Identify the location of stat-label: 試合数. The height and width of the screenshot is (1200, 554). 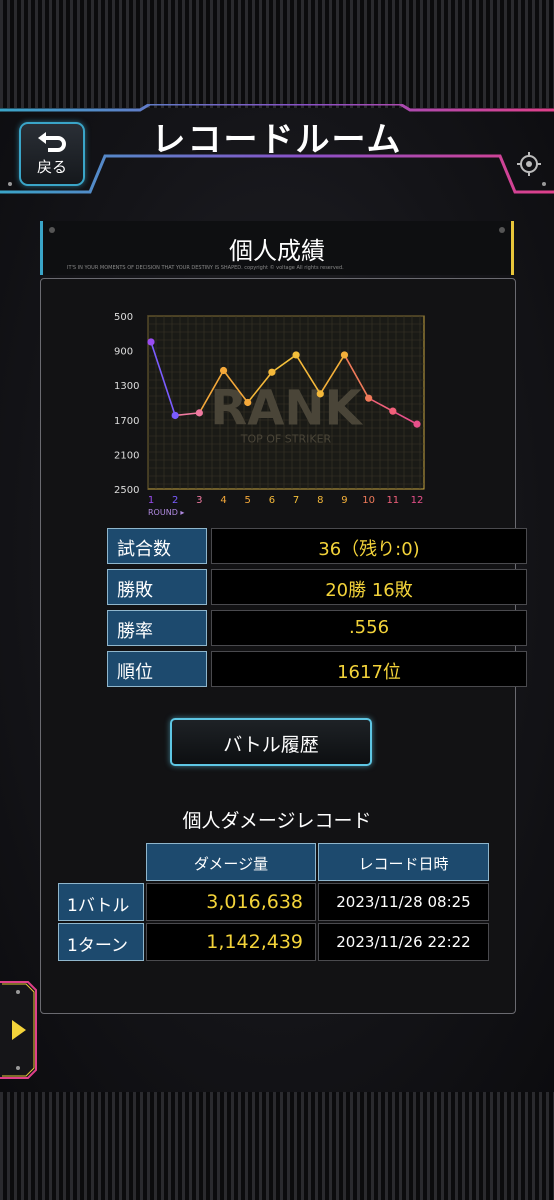
(157, 546).